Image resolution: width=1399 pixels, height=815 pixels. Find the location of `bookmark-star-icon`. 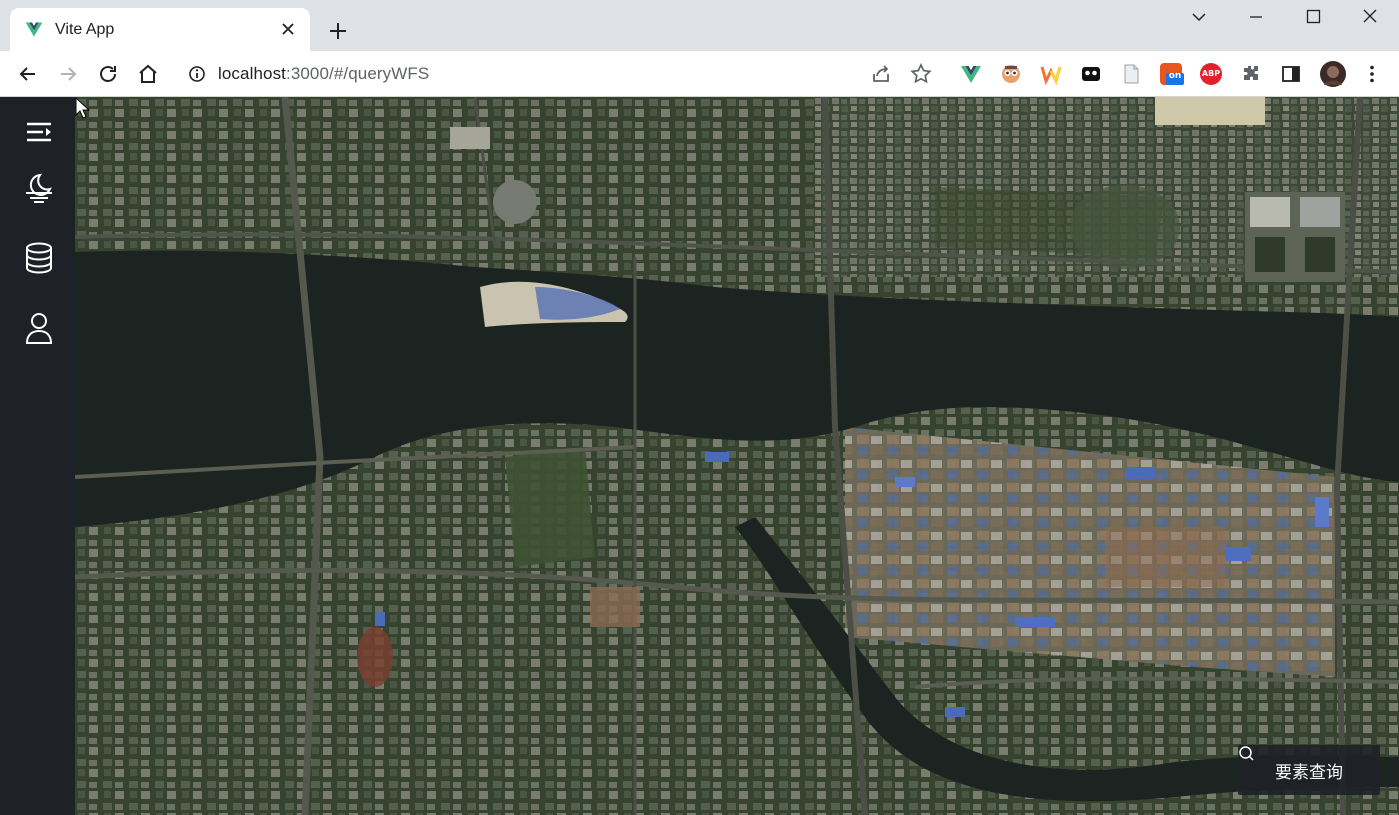

bookmark-star-icon is located at coordinates (921, 74).